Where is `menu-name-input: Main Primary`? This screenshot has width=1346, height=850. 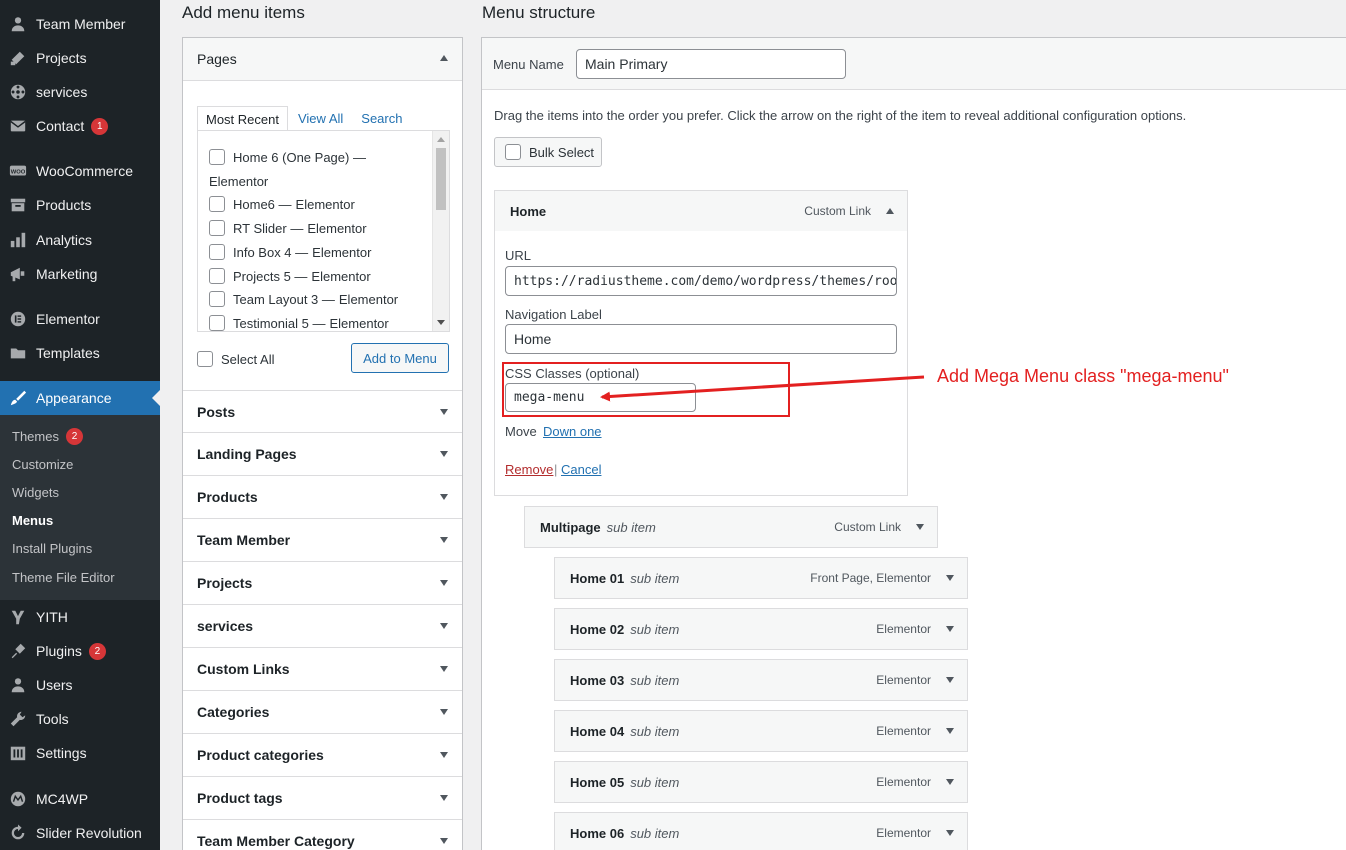 menu-name-input: Main Primary is located at coordinates (711, 64).